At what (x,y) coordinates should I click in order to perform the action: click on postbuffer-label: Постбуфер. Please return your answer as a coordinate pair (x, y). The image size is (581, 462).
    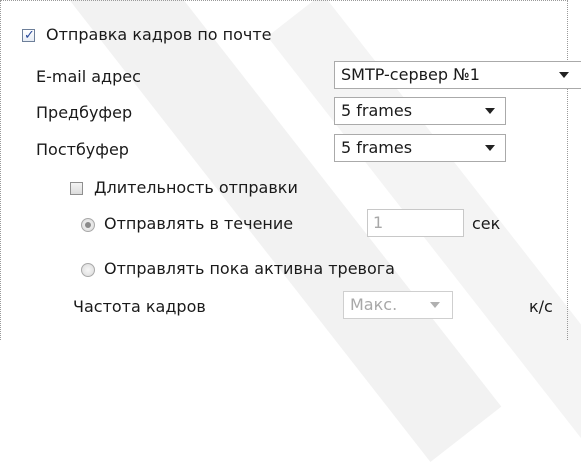
    Looking at the image, I should click on (82, 149).